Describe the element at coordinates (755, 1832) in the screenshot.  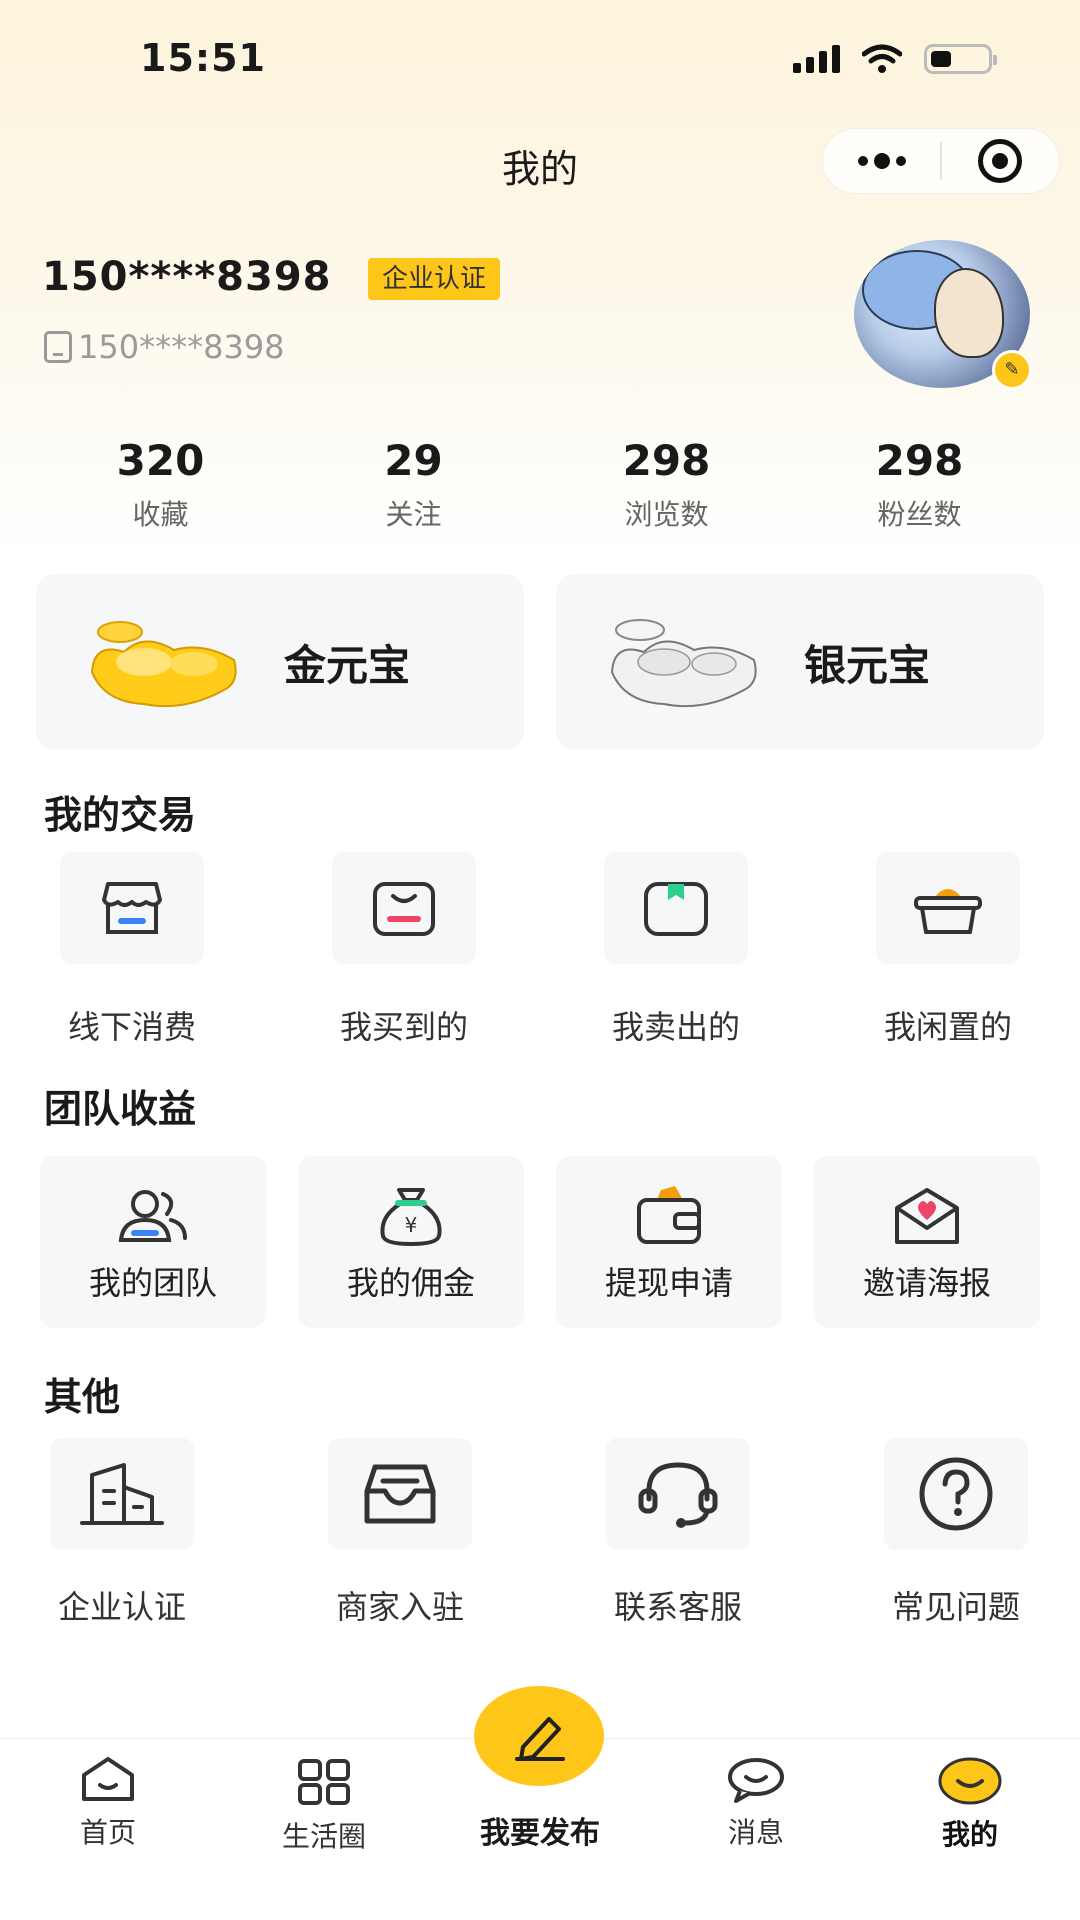
I see `tab-label: 消息` at that location.